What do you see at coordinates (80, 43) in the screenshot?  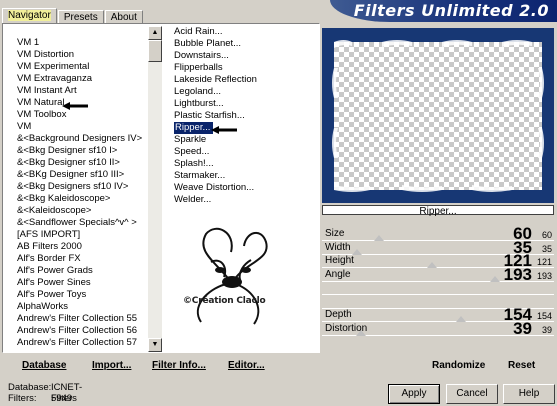 I see `category-item: VM 1` at bounding box center [80, 43].